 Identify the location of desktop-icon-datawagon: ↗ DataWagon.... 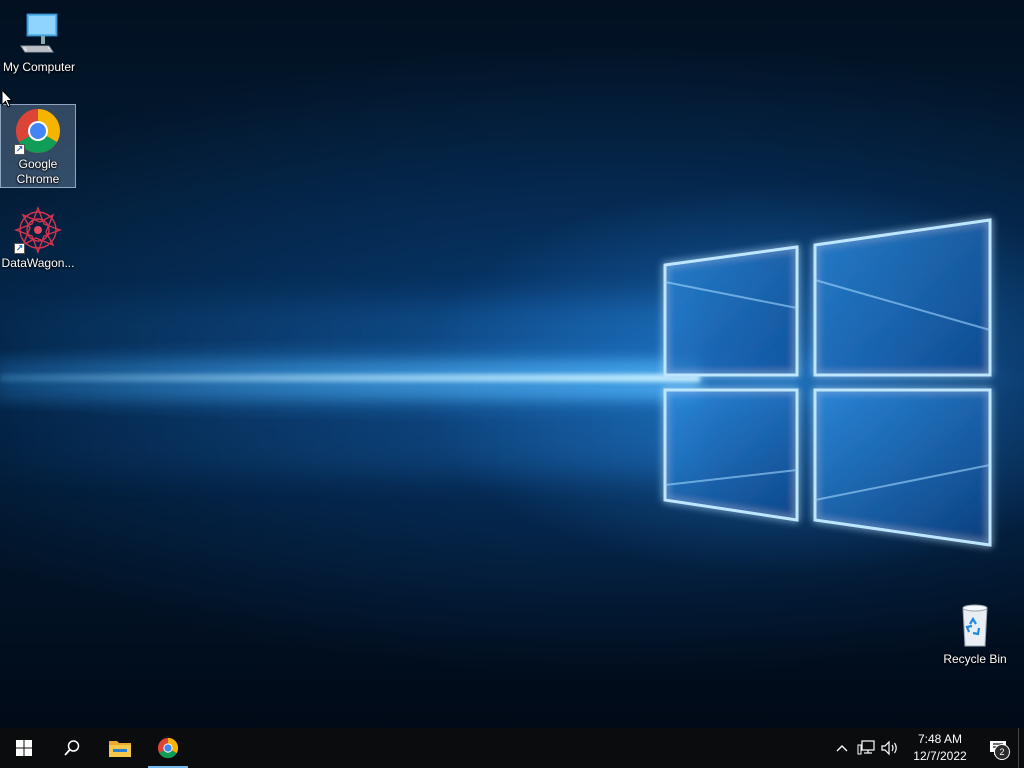
(38, 237).